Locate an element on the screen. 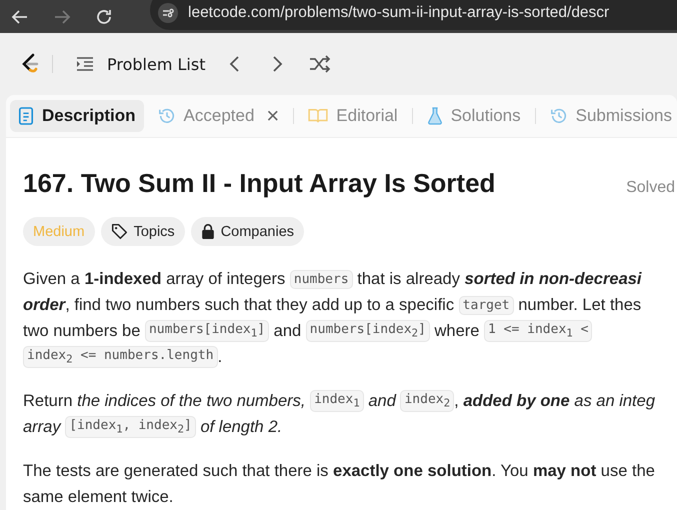 The height and width of the screenshot is (510, 677). inline-code: target is located at coordinates (486, 305).